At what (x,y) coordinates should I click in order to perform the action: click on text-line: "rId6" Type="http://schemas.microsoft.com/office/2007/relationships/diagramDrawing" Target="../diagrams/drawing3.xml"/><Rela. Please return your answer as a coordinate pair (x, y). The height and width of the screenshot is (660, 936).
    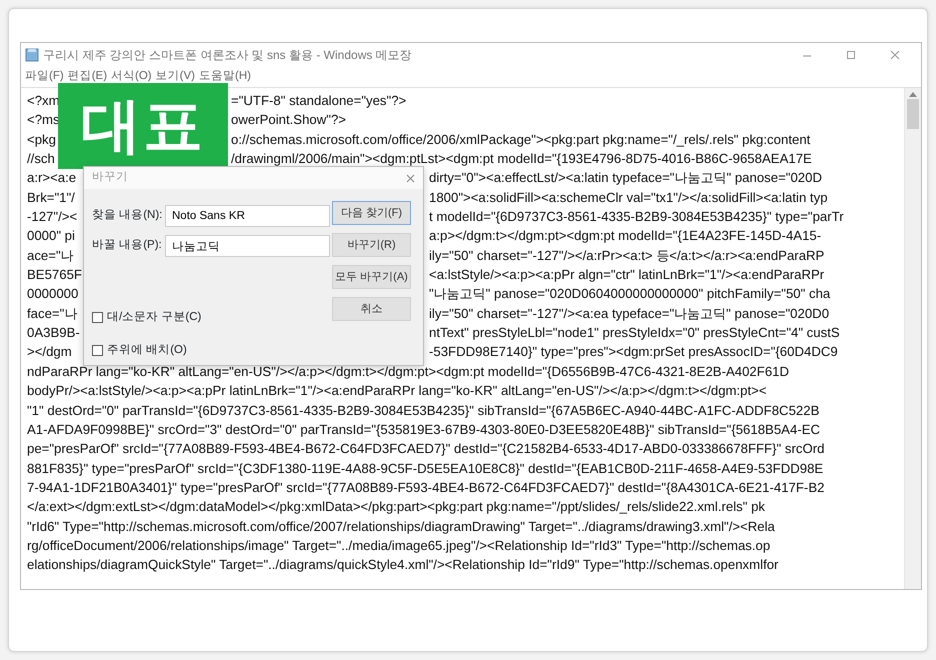
    Looking at the image, I should click on (401, 527).